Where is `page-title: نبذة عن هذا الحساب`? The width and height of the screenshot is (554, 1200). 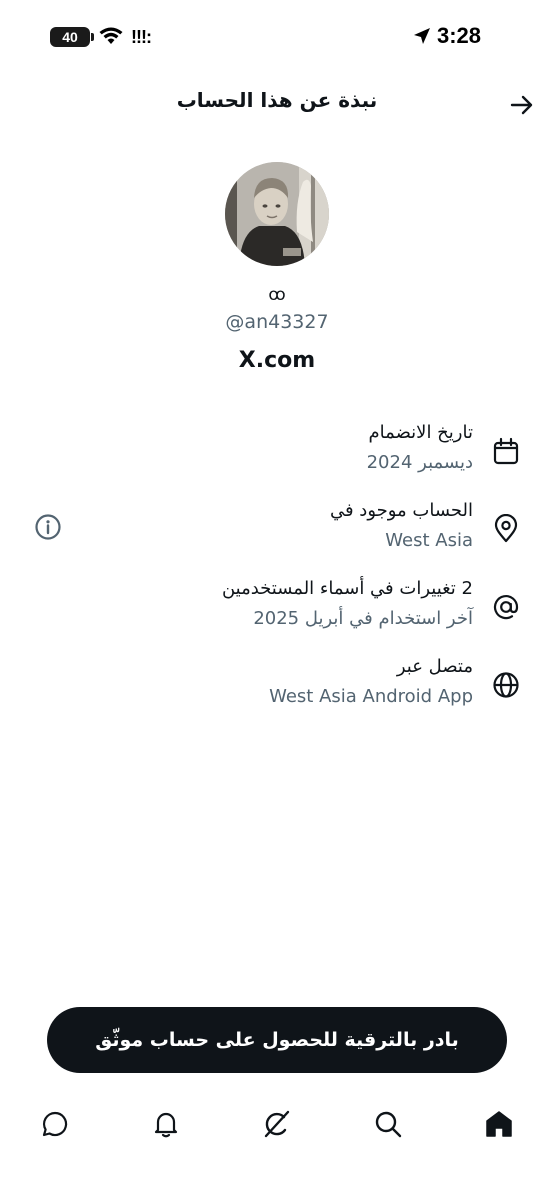
page-title: نبذة عن هذا الحساب is located at coordinates (277, 100).